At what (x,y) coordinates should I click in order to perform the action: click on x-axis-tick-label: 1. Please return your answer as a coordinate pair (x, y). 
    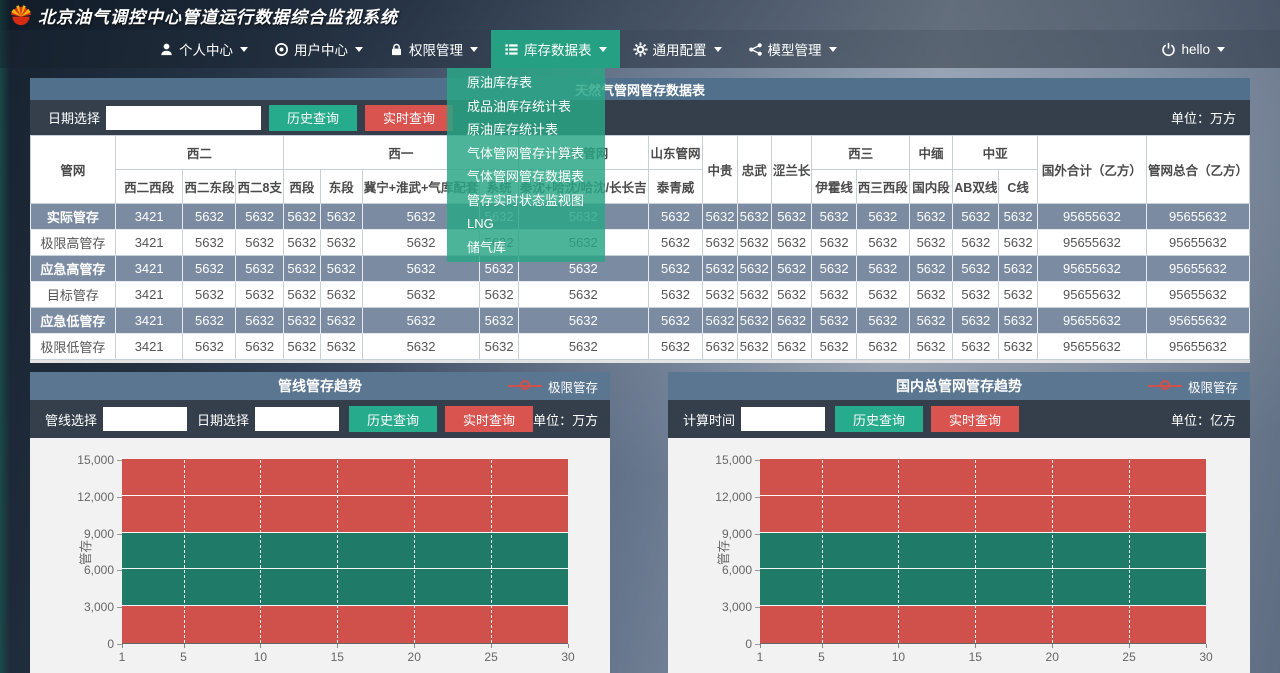
    Looking at the image, I should click on (760, 657).